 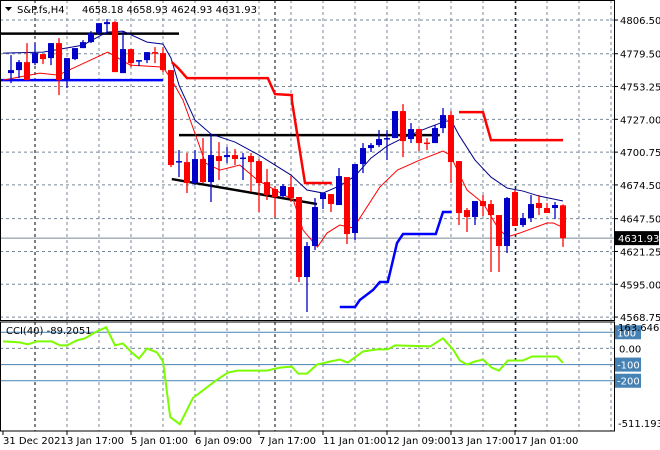 What do you see at coordinates (640, 153) in the screenshot?
I see `y-tick-label: 4700.75` at bounding box center [640, 153].